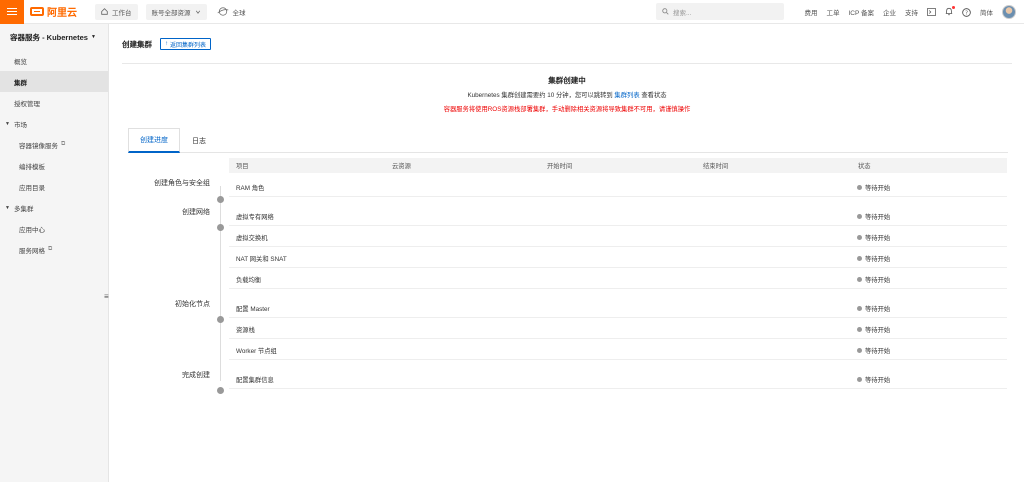 The image size is (1024, 482). I want to click on terminal-icon, so click(931, 12).